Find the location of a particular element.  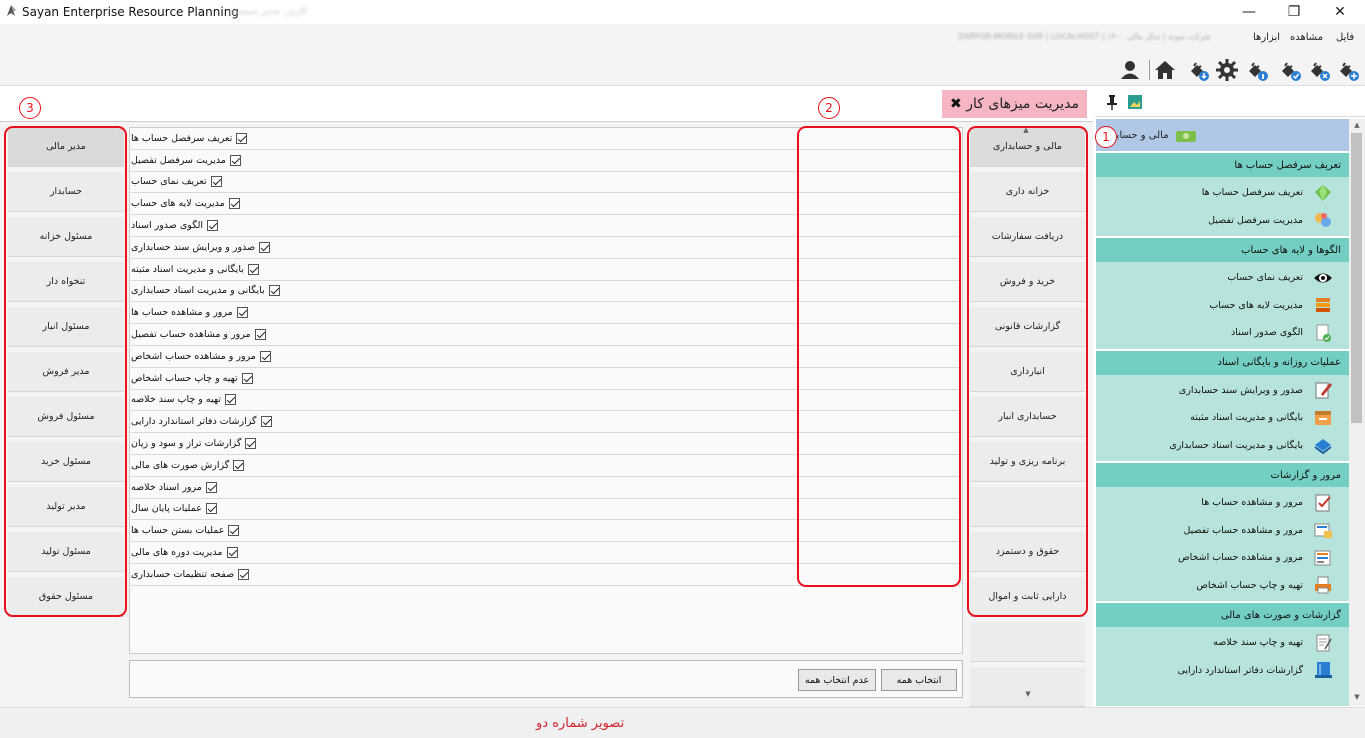

nav-section-header: عملیات روزانه و بایگانی اسناد is located at coordinates (1222, 361).